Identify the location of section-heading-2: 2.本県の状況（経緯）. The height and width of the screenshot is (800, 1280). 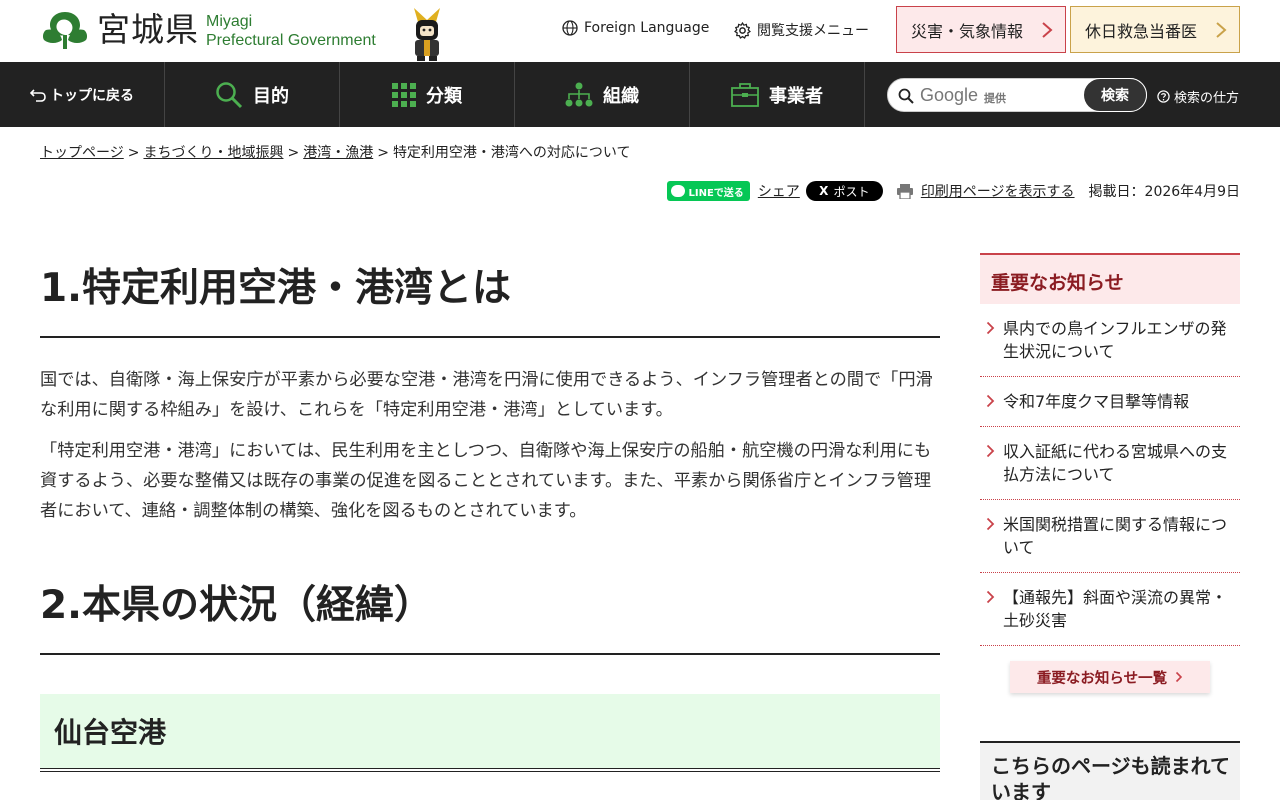
(490, 618).